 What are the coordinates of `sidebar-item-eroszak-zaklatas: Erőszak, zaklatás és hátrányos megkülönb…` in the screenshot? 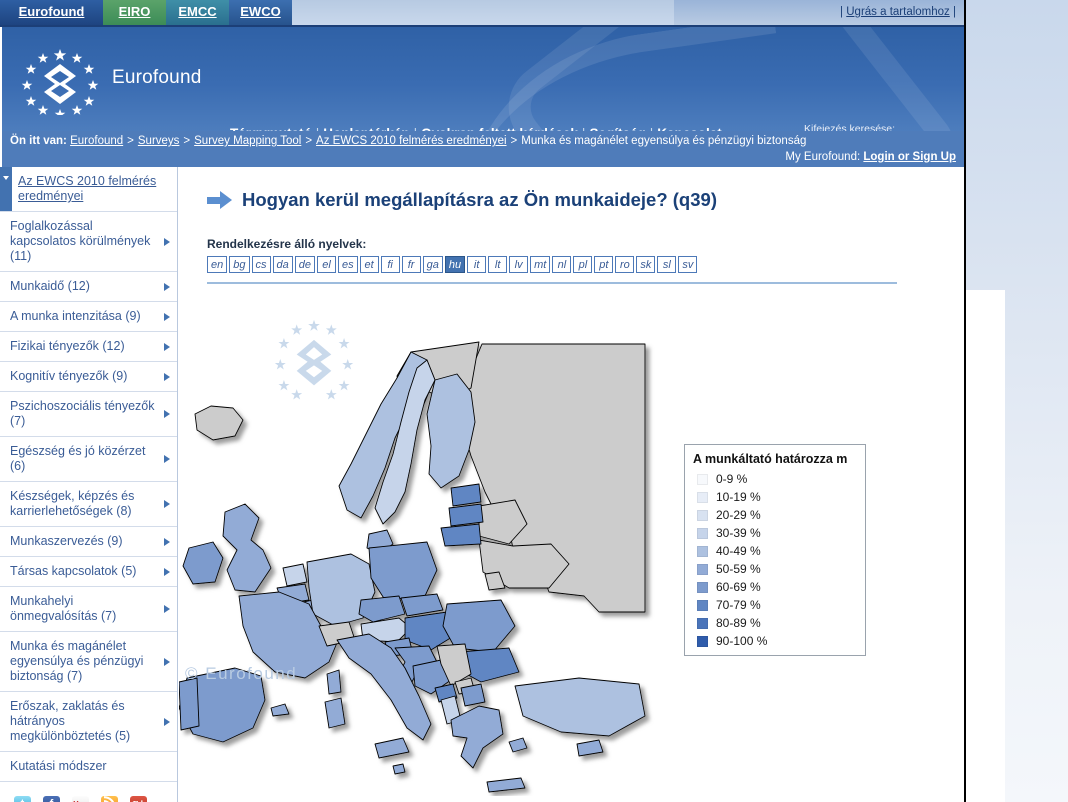 It's located at (88, 722).